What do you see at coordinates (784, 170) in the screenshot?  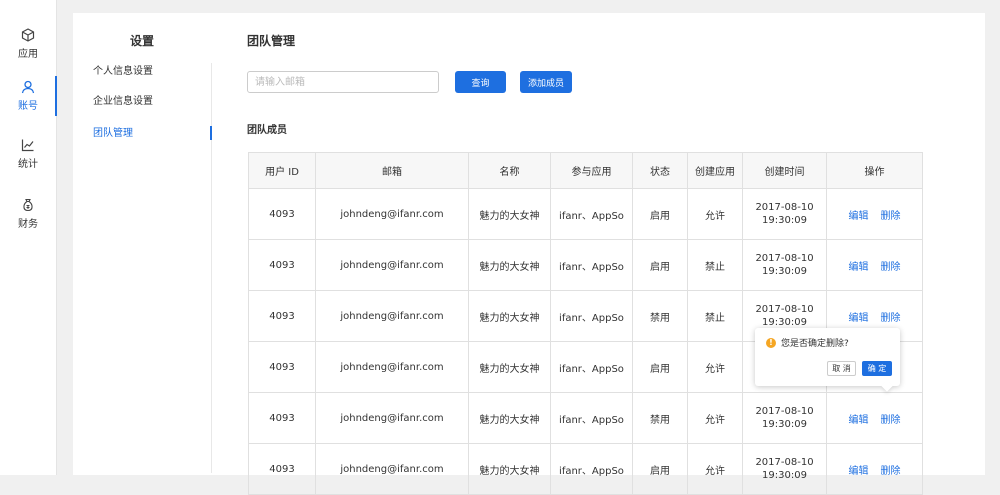 I see `column-header: 创建时间` at bounding box center [784, 170].